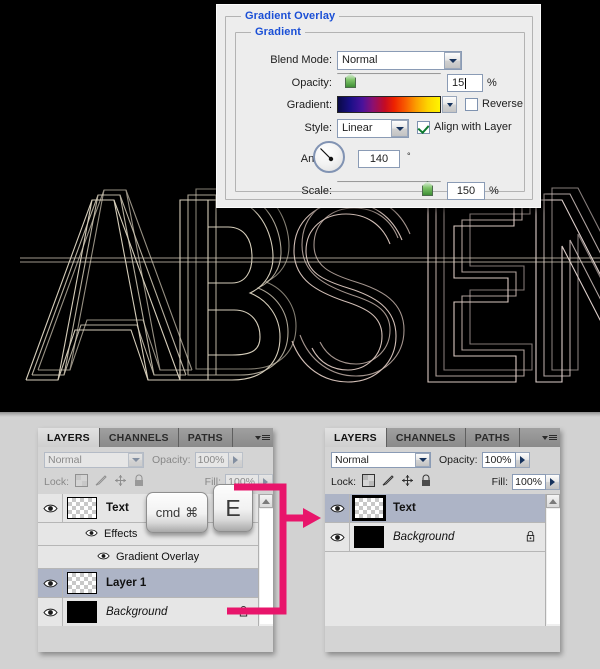  What do you see at coordinates (57, 482) in the screenshot?
I see `lock-label: Lock:` at bounding box center [57, 482].